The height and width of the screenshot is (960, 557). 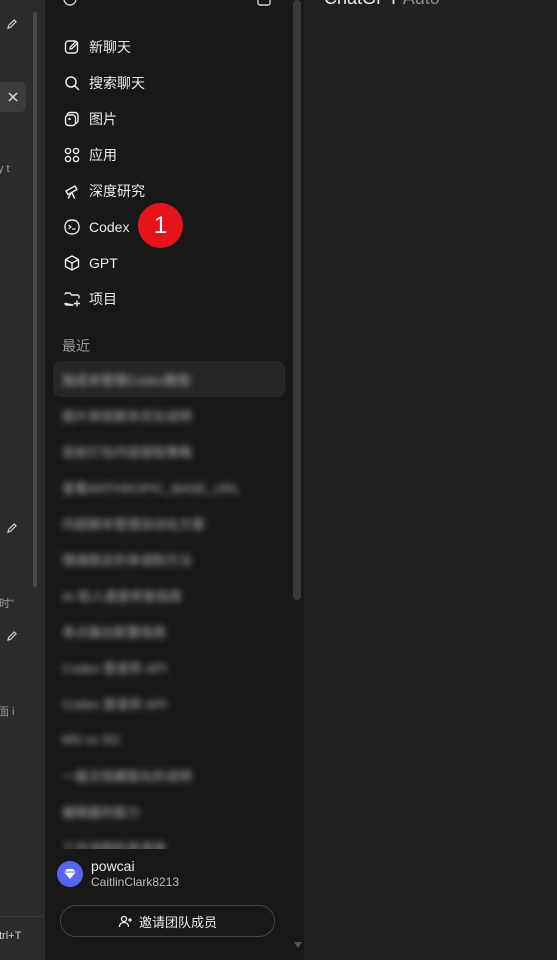 What do you see at coordinates (297, 300) in the screenshot?
I see `sidebar-scrollbar` at bounding box center [297, 300].